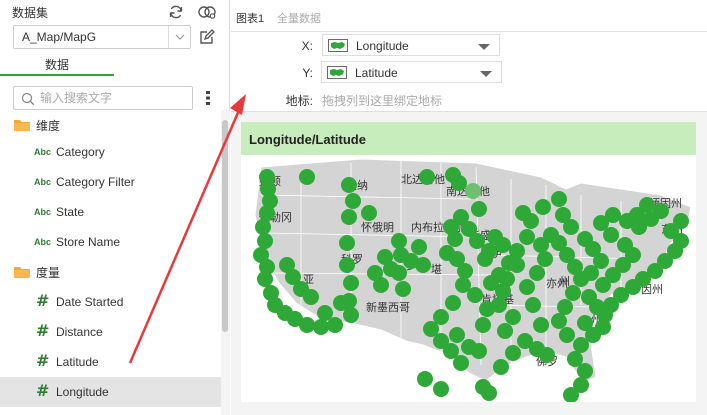 The height and width of the screenshot is (415, 707). I want to click on field-item-longitude: # Longitude, so click(110, 392).